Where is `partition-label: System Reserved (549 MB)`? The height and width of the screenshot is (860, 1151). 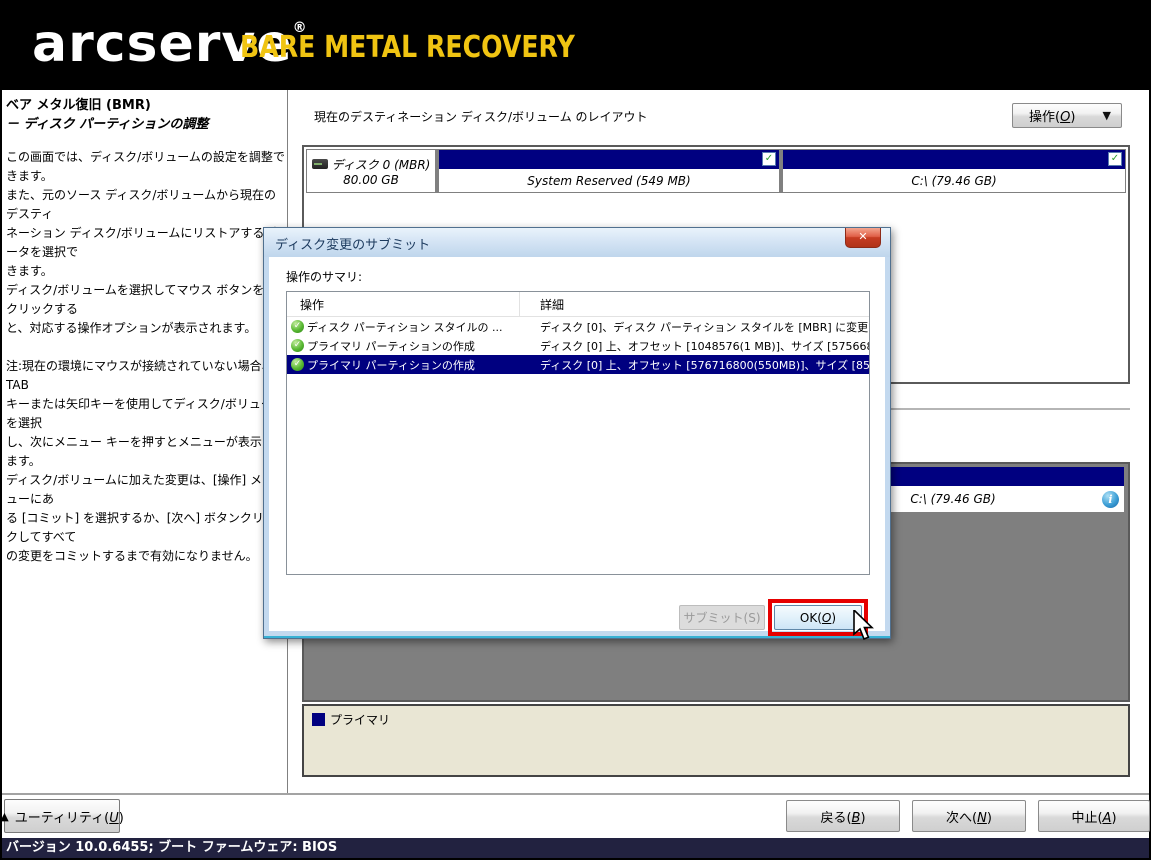 partition-label: System Reserved (549 MB) is located at coordinates (609, 180).